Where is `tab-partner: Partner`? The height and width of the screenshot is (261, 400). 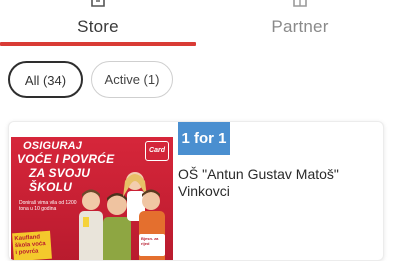
tab-partner: Partner is located at coordinates (300, 23).